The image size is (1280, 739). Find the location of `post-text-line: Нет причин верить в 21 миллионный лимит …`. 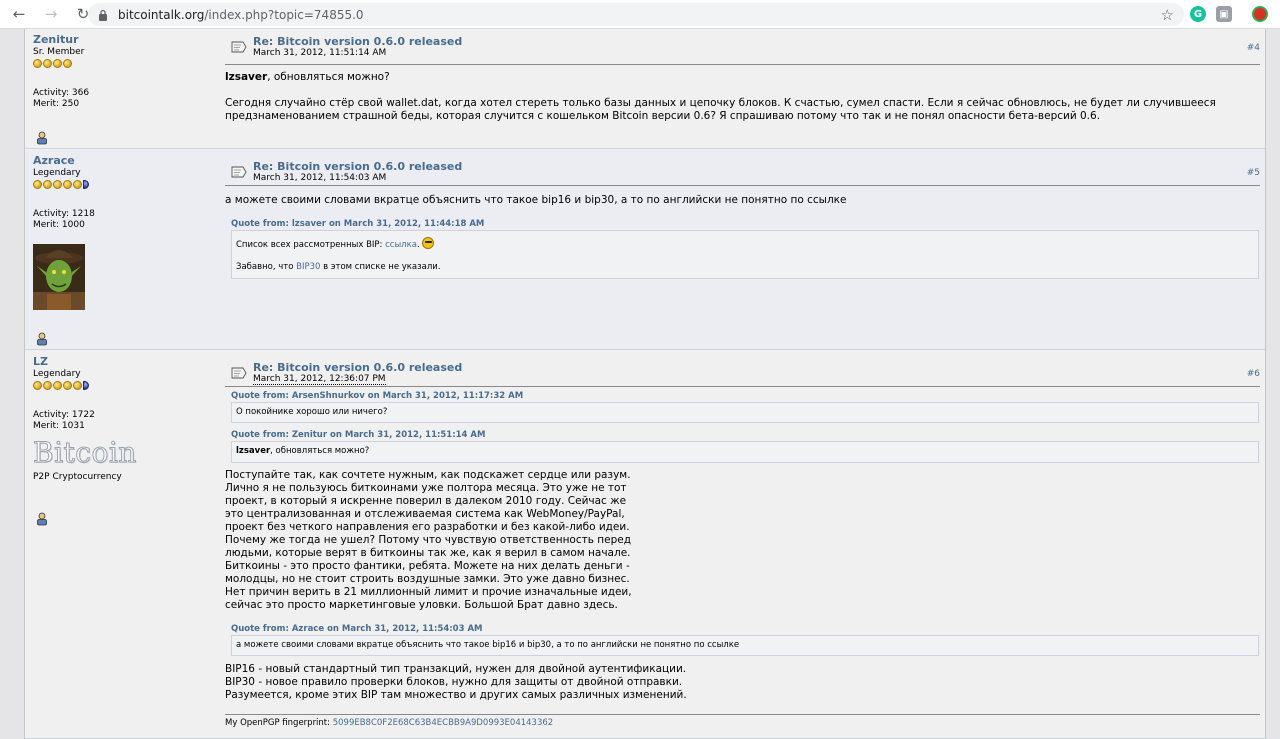

post-text-line: Нет причин верить в 21 миллионный лимит … is located at coordinates (428, 592).